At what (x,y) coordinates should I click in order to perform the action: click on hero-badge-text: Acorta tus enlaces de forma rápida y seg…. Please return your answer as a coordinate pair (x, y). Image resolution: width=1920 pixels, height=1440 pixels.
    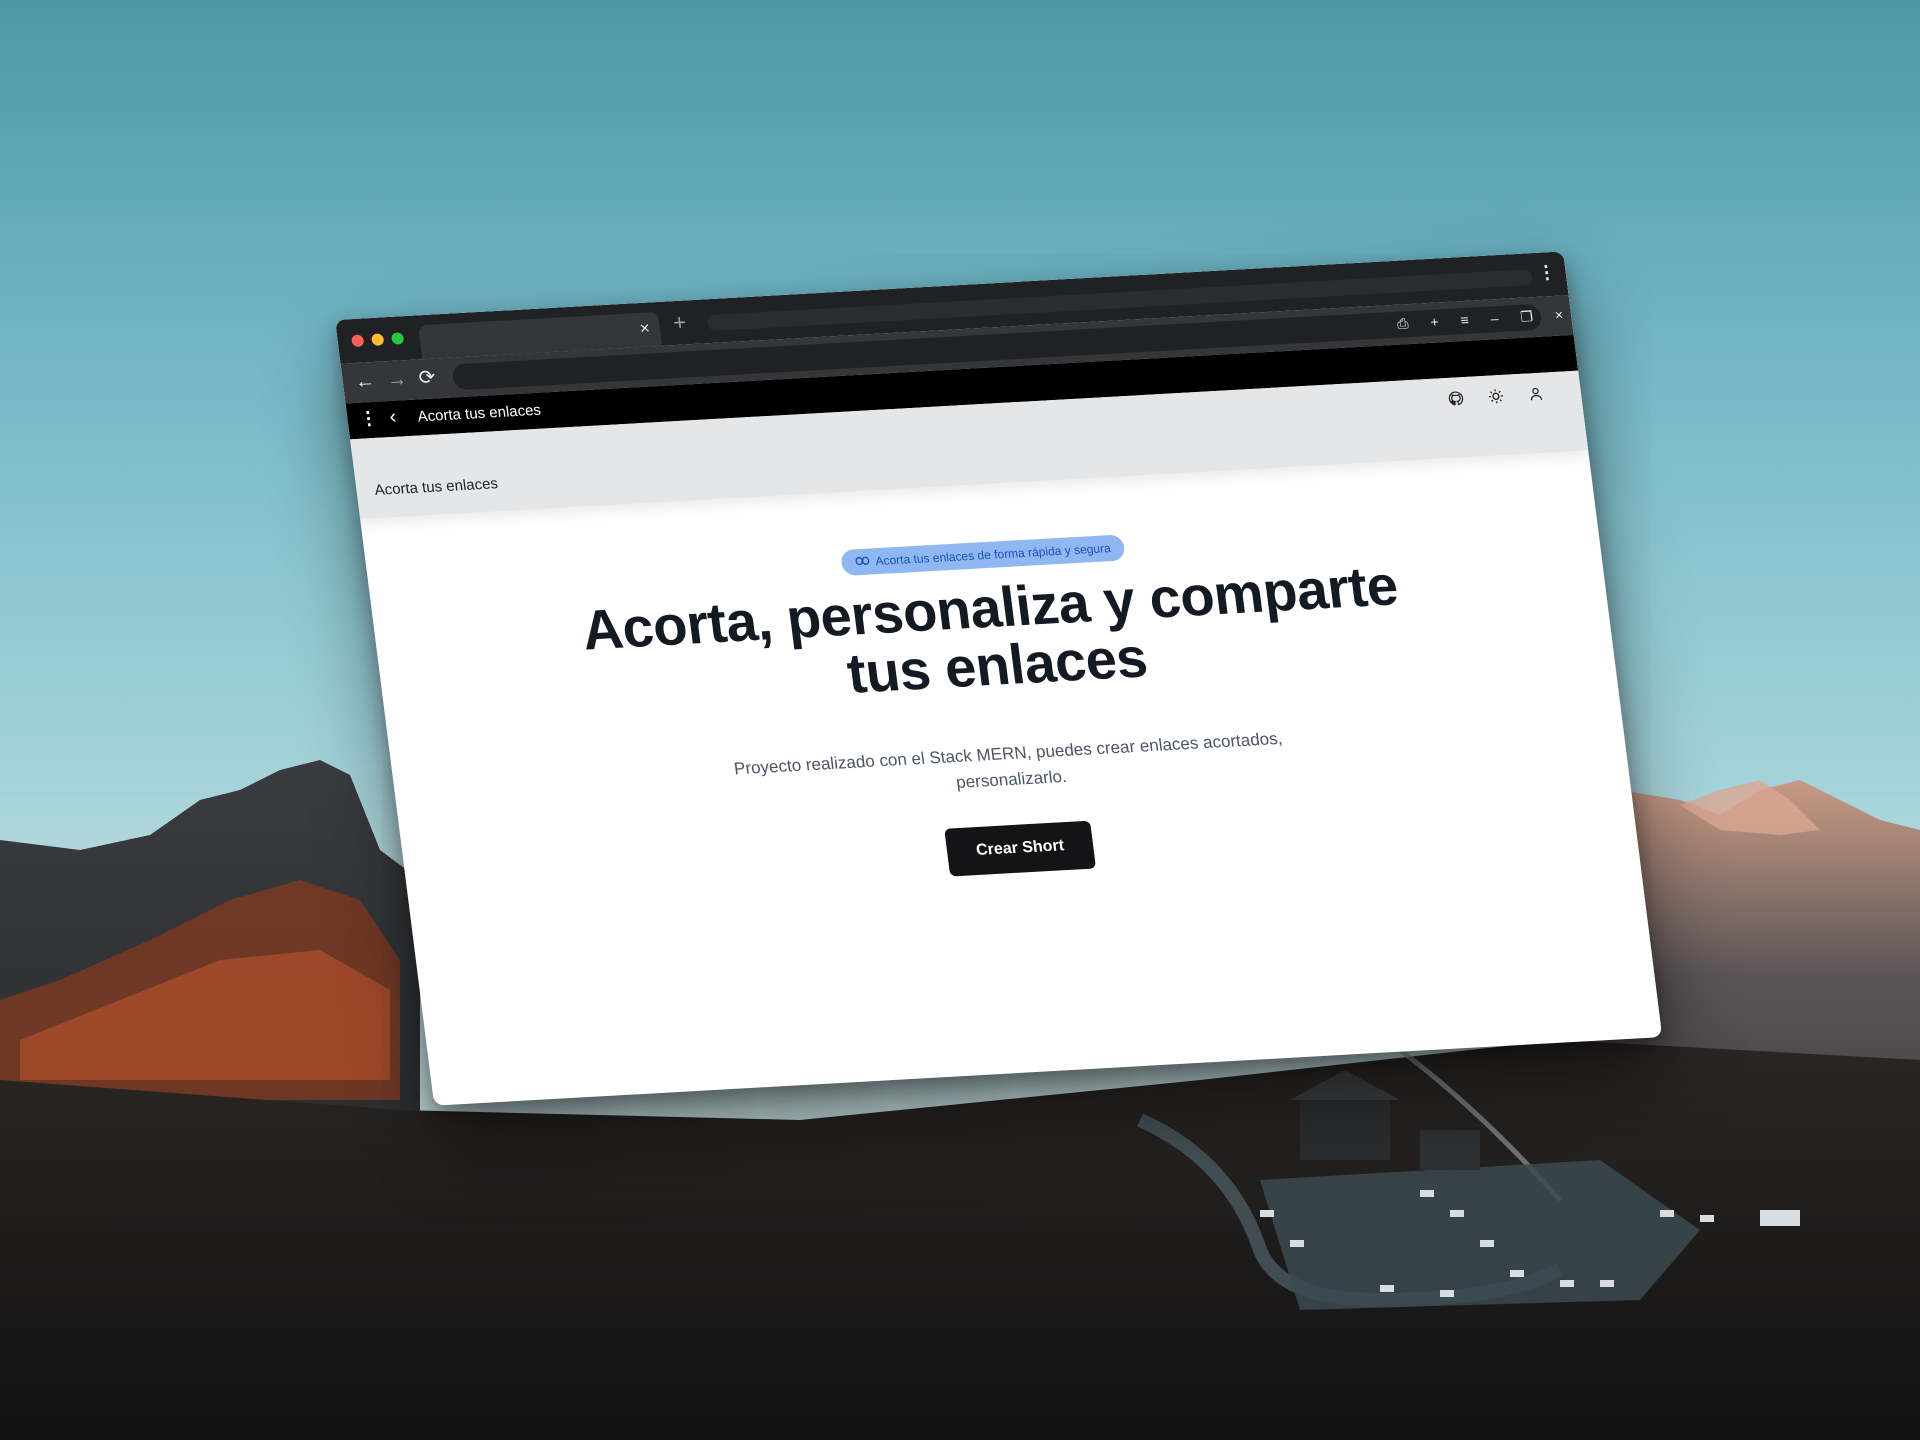
    Looking at the image, I should click on (993, 555).